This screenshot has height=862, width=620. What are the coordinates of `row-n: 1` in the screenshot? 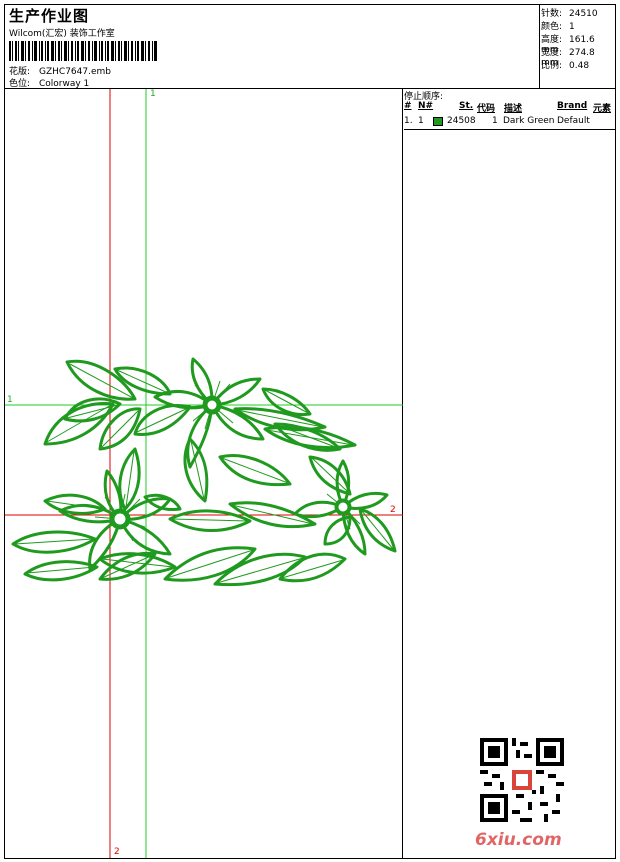 It's located at (421, 121).